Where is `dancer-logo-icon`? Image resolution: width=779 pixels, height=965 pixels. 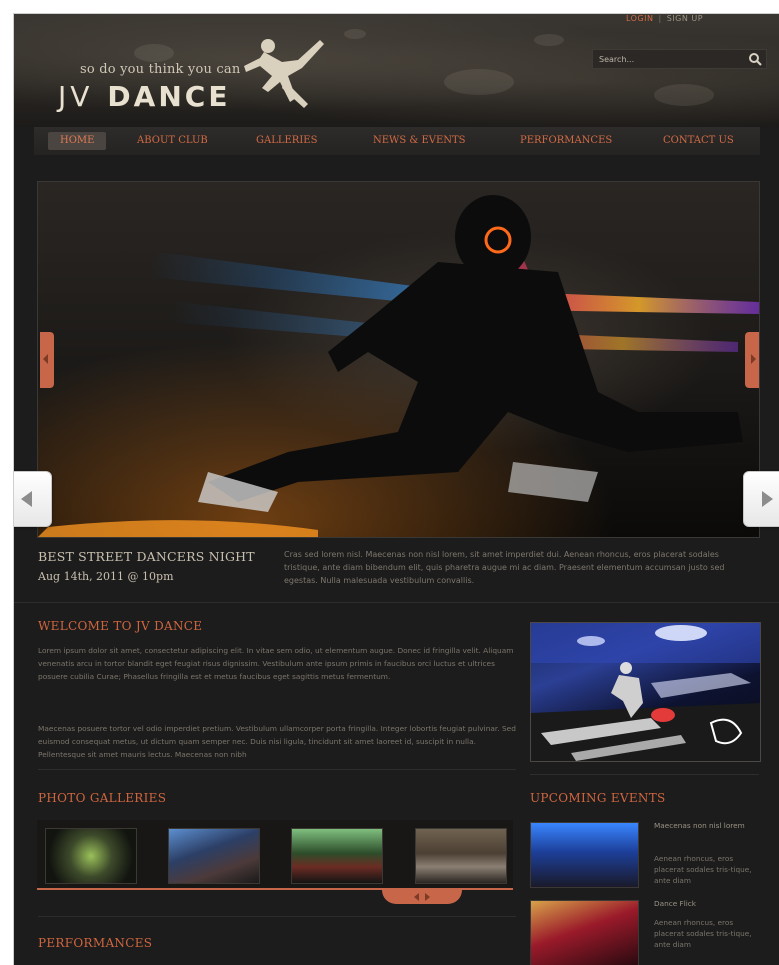 dancer-logo-icon is located at coordinates (284, 73).